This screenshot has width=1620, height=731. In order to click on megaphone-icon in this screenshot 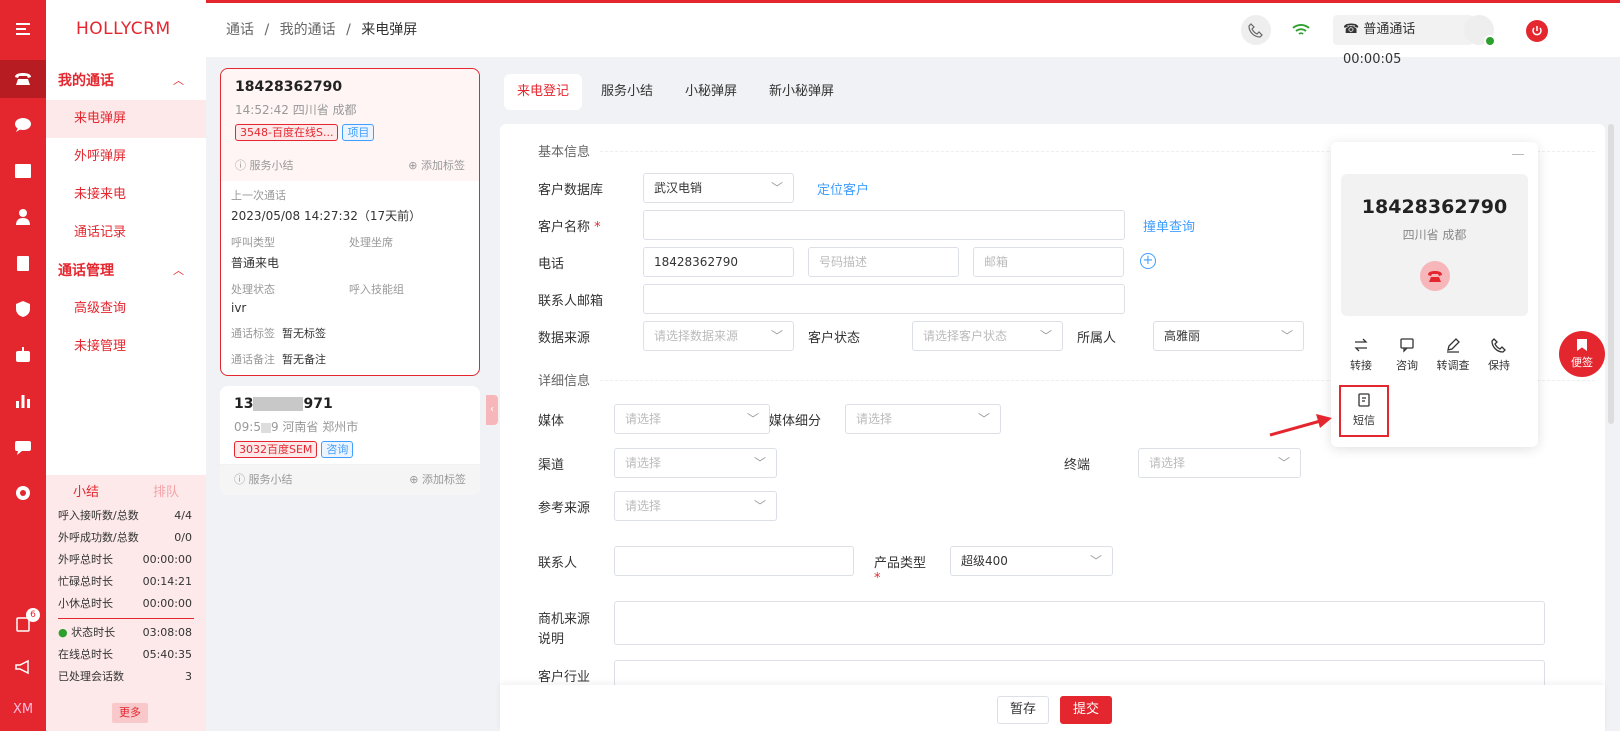, I will do `click(23, 667)`.